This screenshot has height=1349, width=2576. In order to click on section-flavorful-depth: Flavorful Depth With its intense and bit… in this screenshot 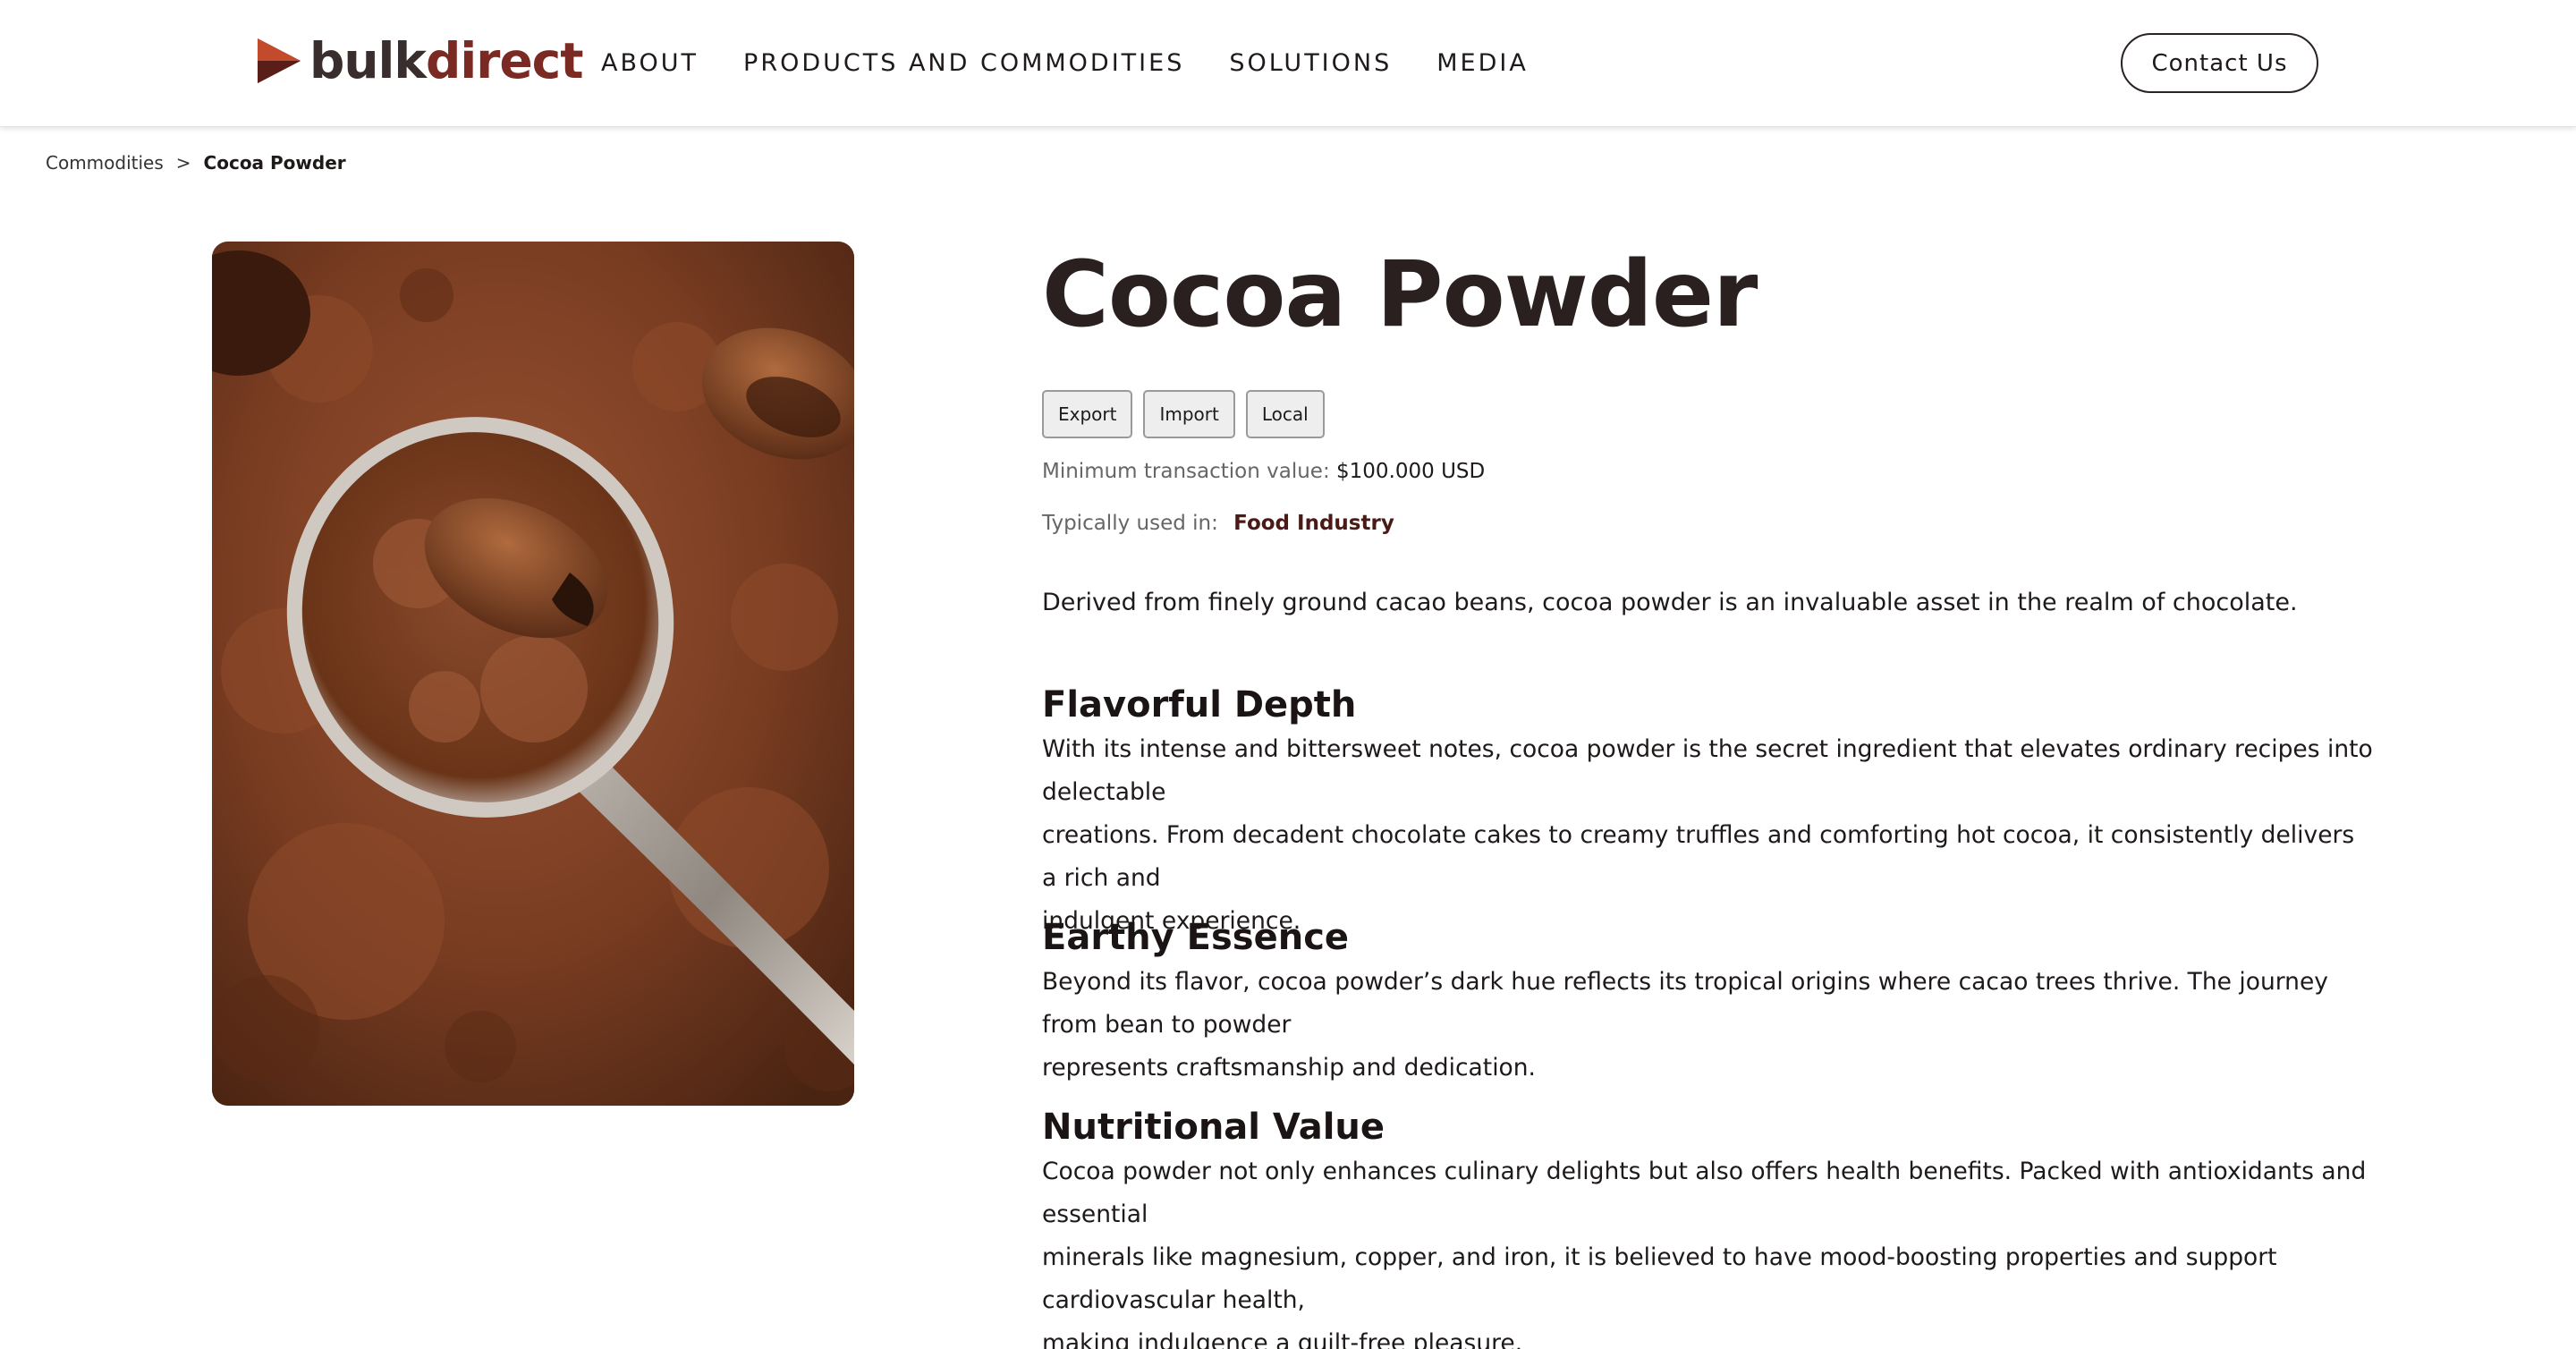, I will do `click(1708, 812)`.